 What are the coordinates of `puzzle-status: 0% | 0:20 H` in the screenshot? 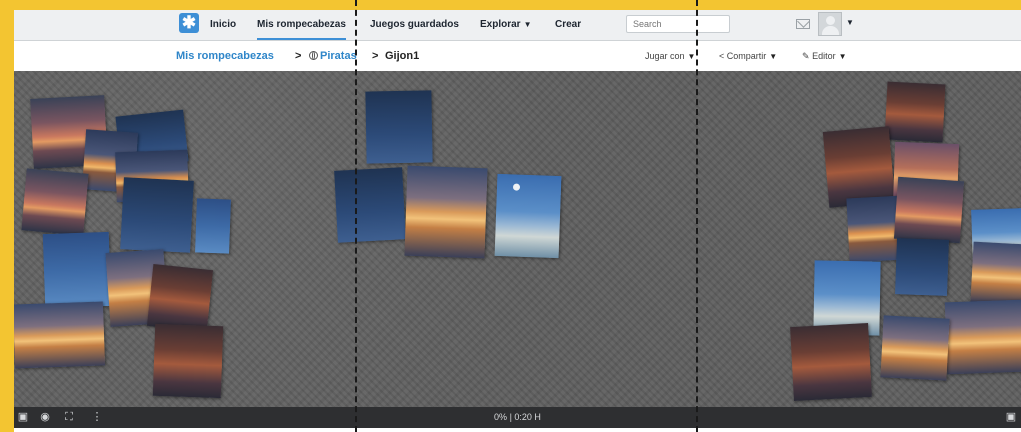 It's located at (517, 417).